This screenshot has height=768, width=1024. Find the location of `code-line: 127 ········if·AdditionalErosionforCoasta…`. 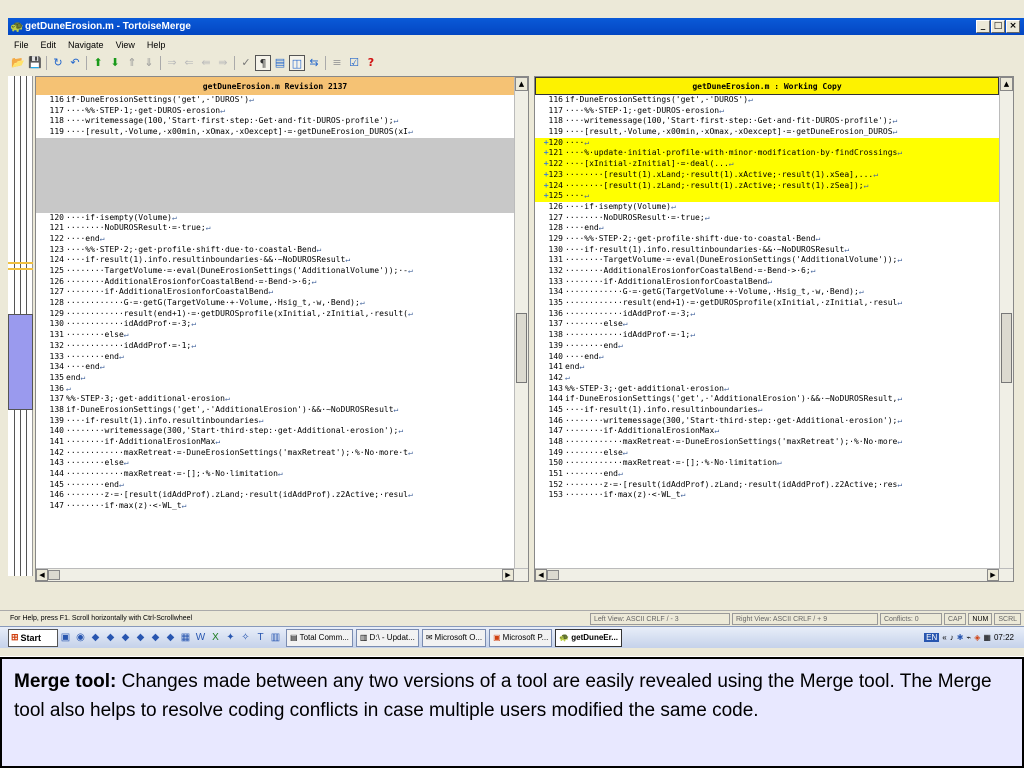

code-line: 127 ········if·AdditionalErosionforCoasta… is located at coordinates (275, 292).